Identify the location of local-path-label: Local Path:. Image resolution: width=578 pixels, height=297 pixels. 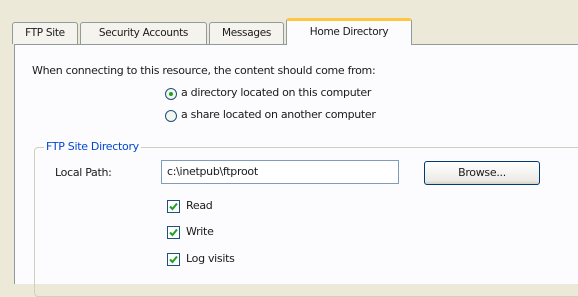
(83, 172).